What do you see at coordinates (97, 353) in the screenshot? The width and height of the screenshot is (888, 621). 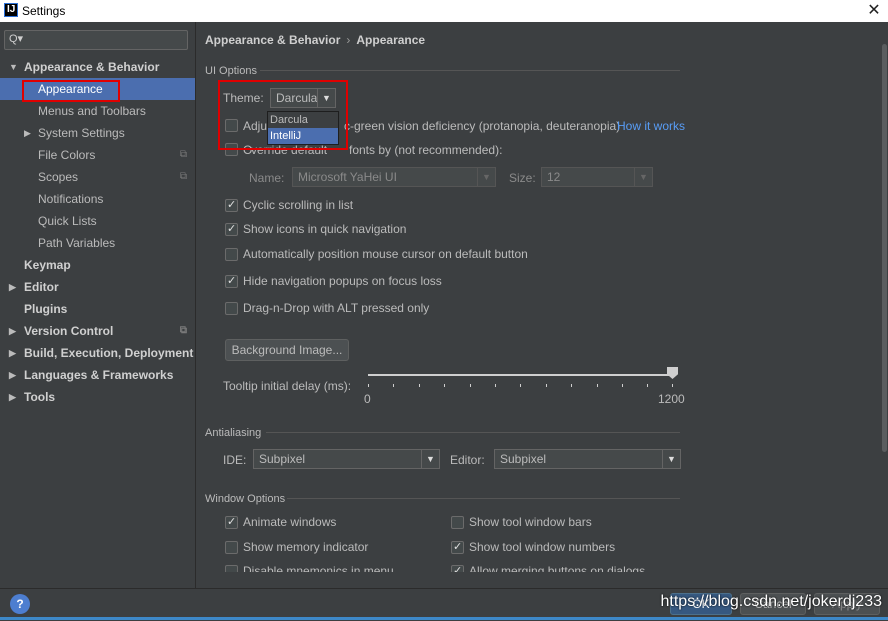 I see `sidebar-item-build-execution: ▶ Build, Execution, Deployment` at bounding box center [97, 353].